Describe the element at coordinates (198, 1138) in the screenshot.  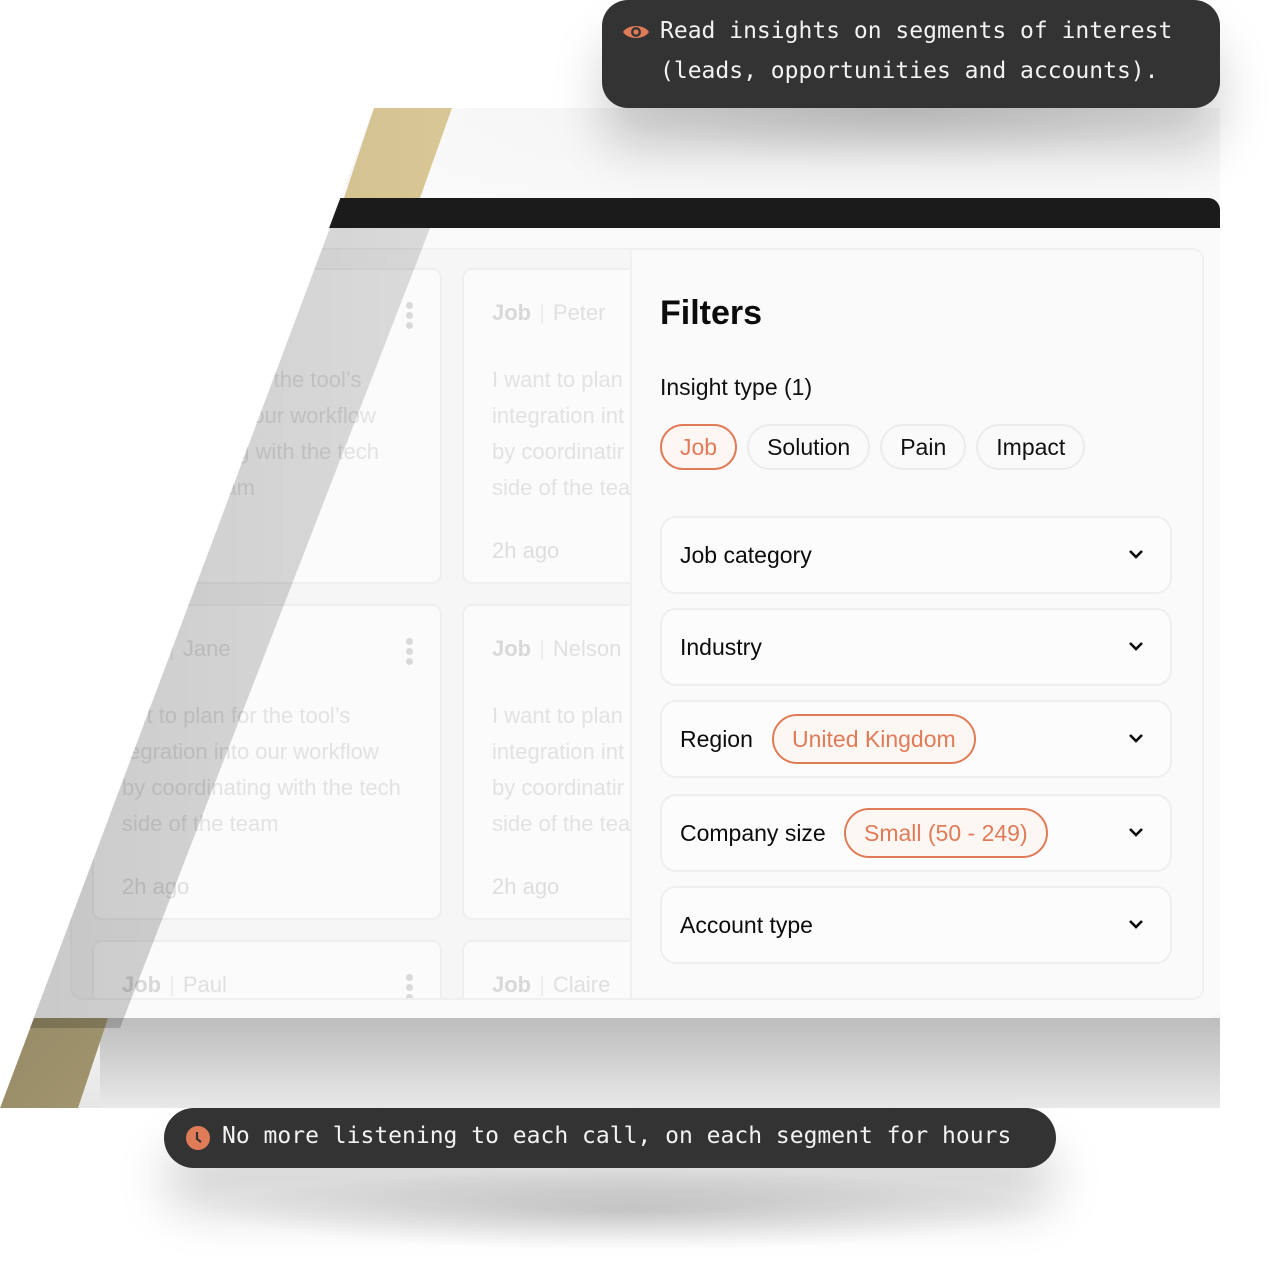
I see `clock-icon` at that location.